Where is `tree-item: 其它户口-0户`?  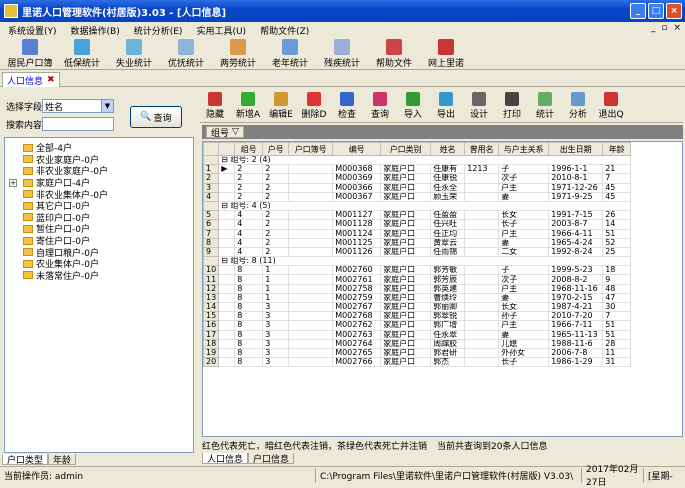
tree-item: 其它户口-0户 is located at coordinates (99, 206).